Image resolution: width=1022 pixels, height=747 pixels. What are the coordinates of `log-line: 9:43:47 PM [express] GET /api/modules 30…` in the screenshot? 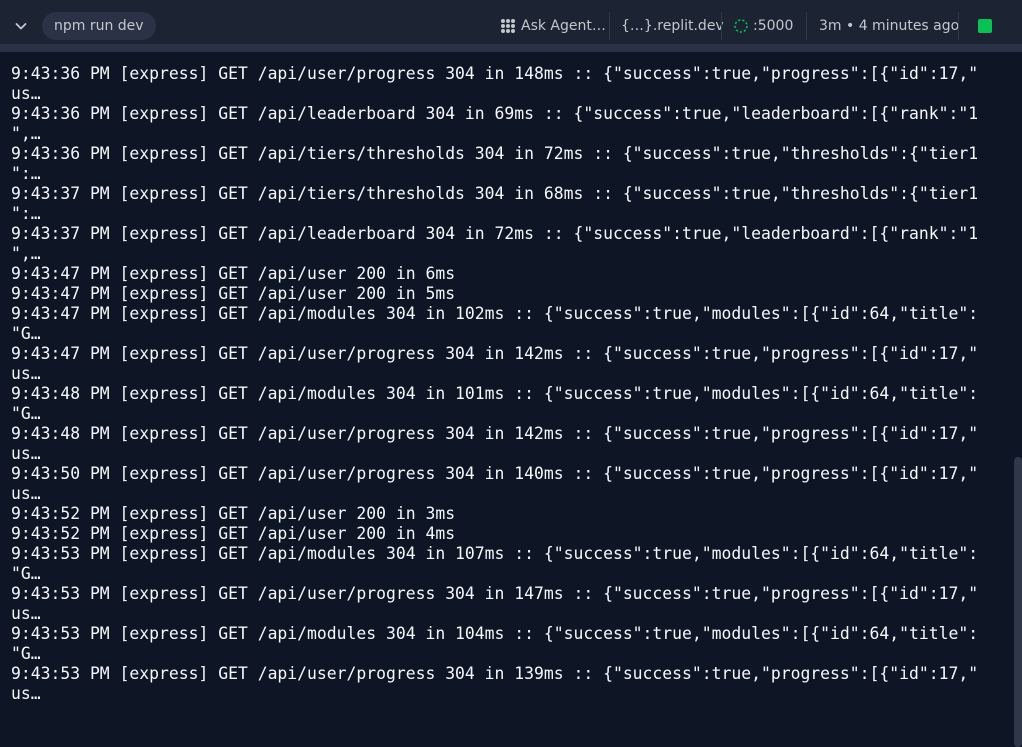 It's located at (495, 313).